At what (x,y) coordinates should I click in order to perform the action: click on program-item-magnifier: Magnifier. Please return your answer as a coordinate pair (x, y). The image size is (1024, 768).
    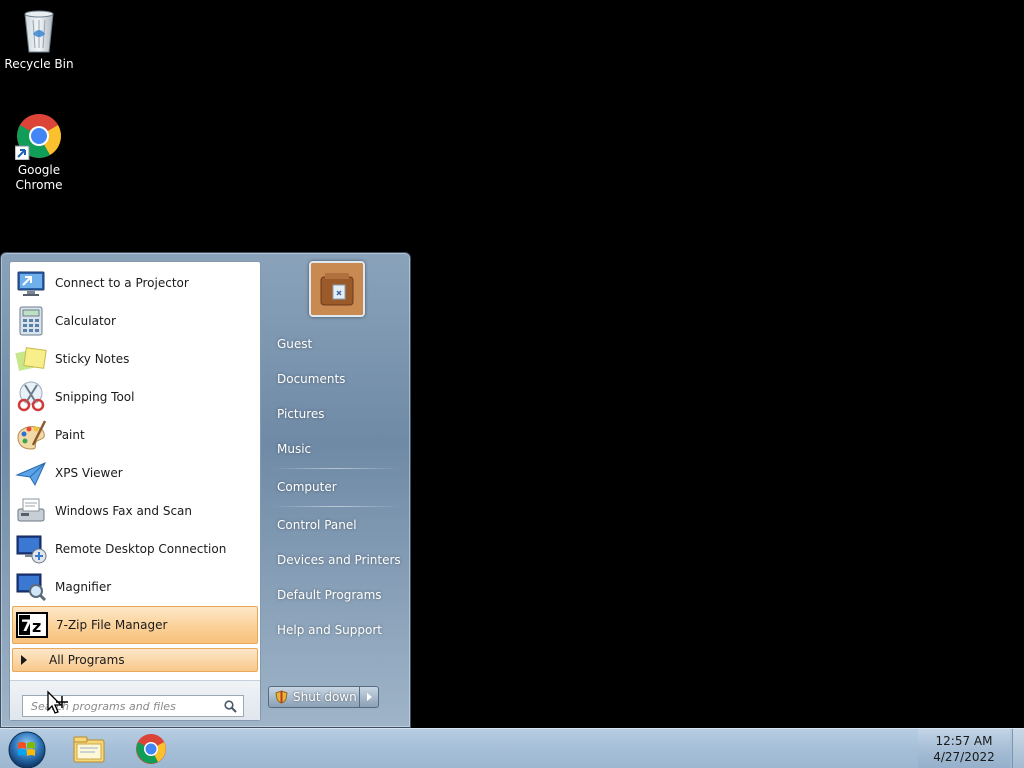
    Looking at the image, I should click on (135, 587).